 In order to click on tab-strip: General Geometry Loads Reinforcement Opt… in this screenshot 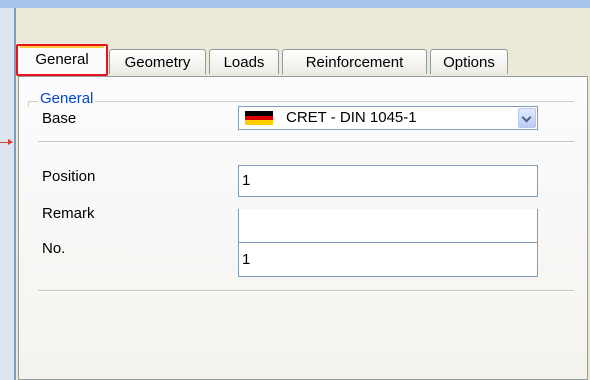, I will do `click(303, 60)`.